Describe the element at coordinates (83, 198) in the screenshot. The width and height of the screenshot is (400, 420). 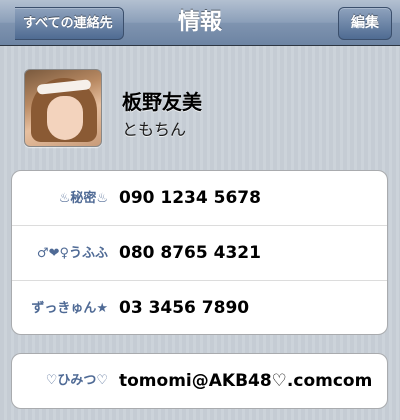
I see `phone-label: ♨秘密♨` at that location.